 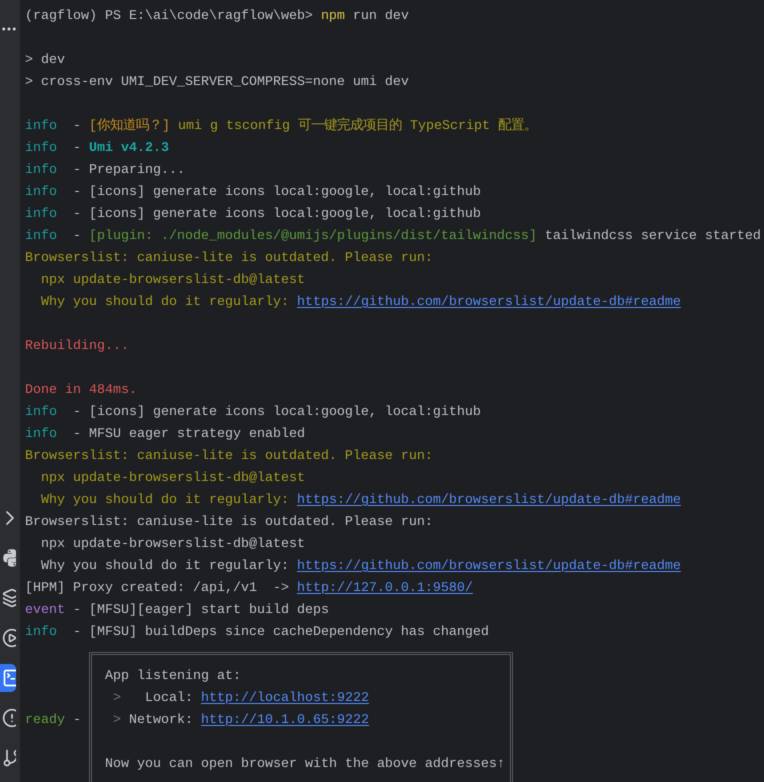 What do you see at coordinates (45, 61) in the screenshot?
I see `log-text: > dev` at bounding box center [45, 61].